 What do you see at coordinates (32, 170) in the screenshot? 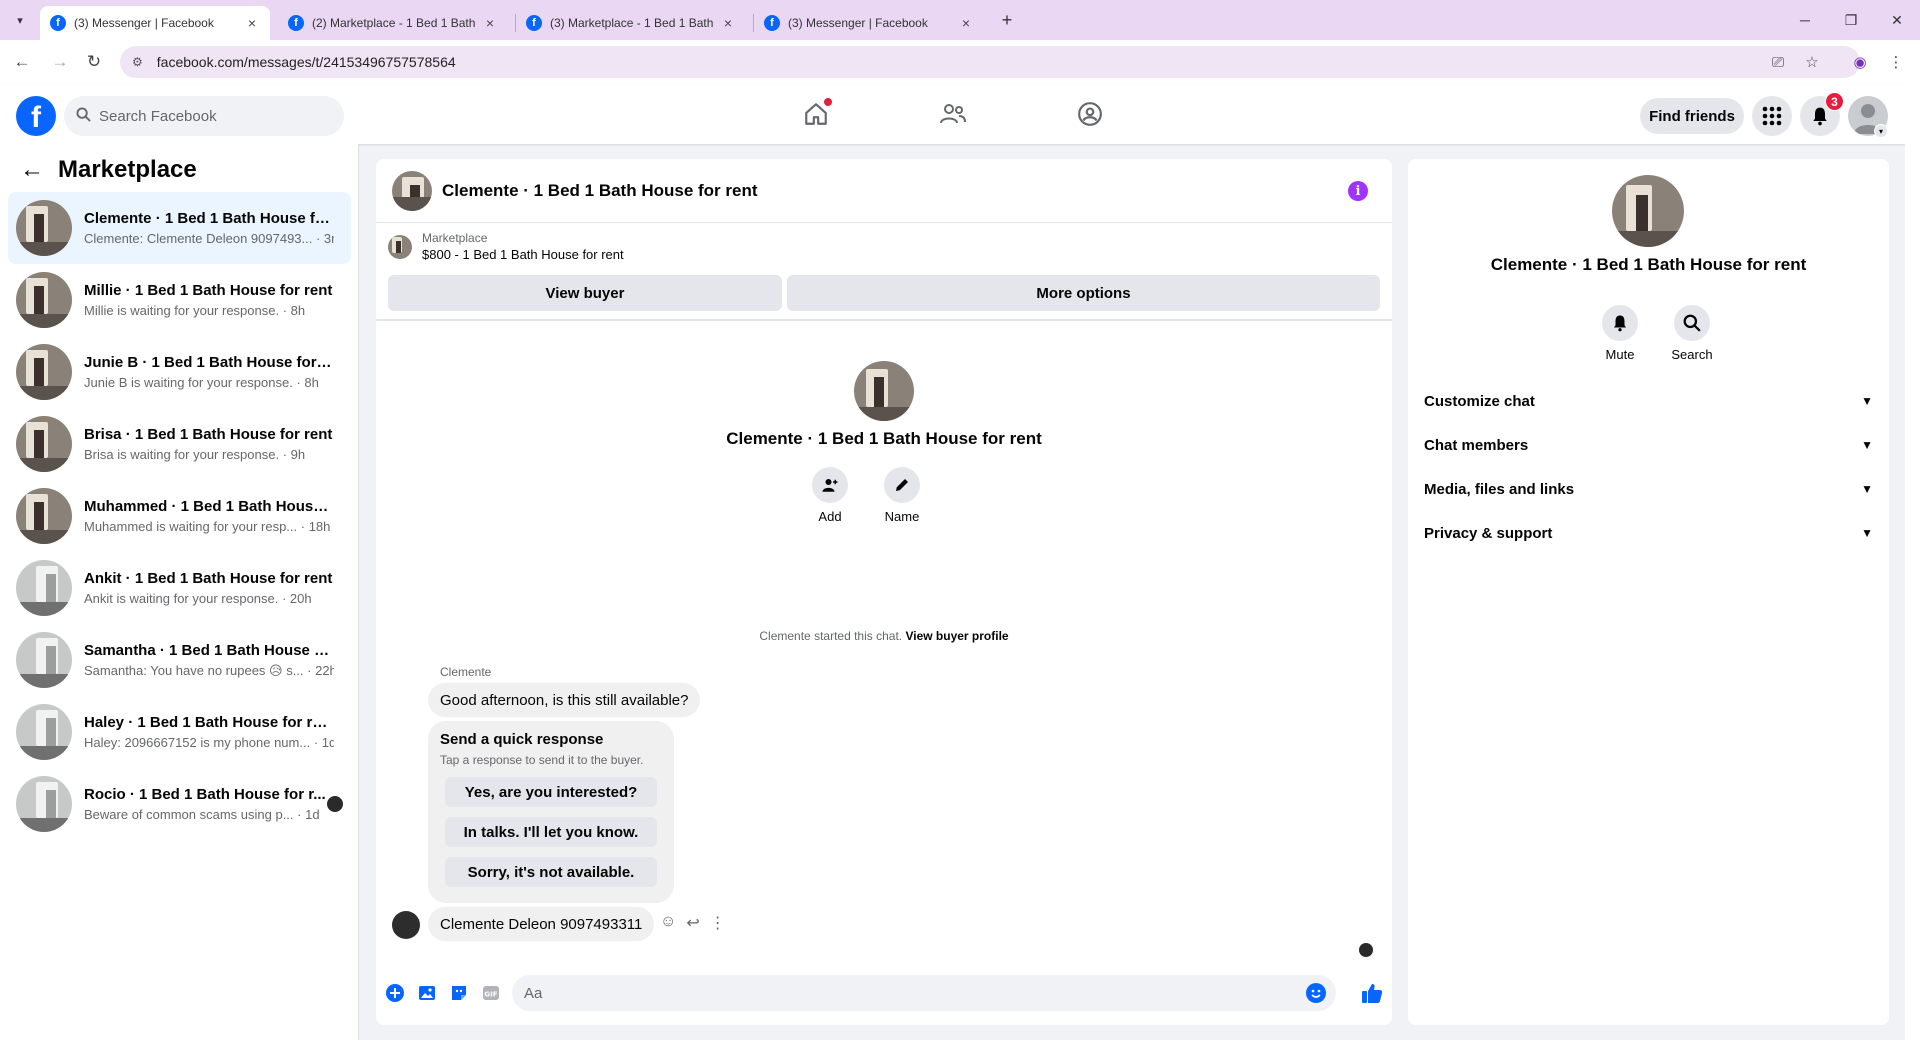
I see `back-arrow-icon: ←` at bounding box center [32, 170].